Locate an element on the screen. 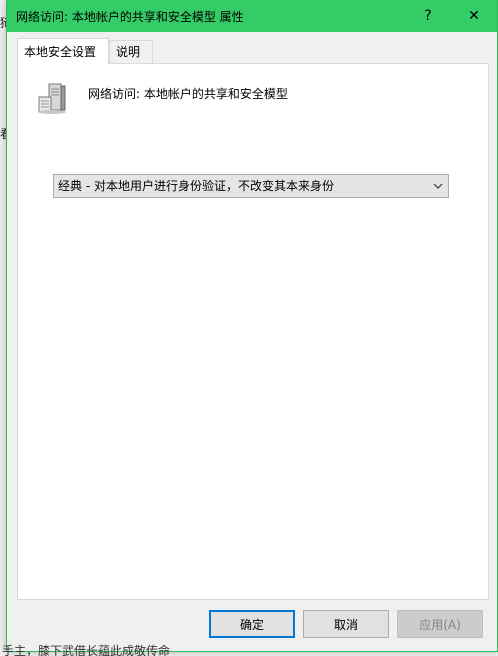  close-button: ✕ is located at coordinates (474, 16).